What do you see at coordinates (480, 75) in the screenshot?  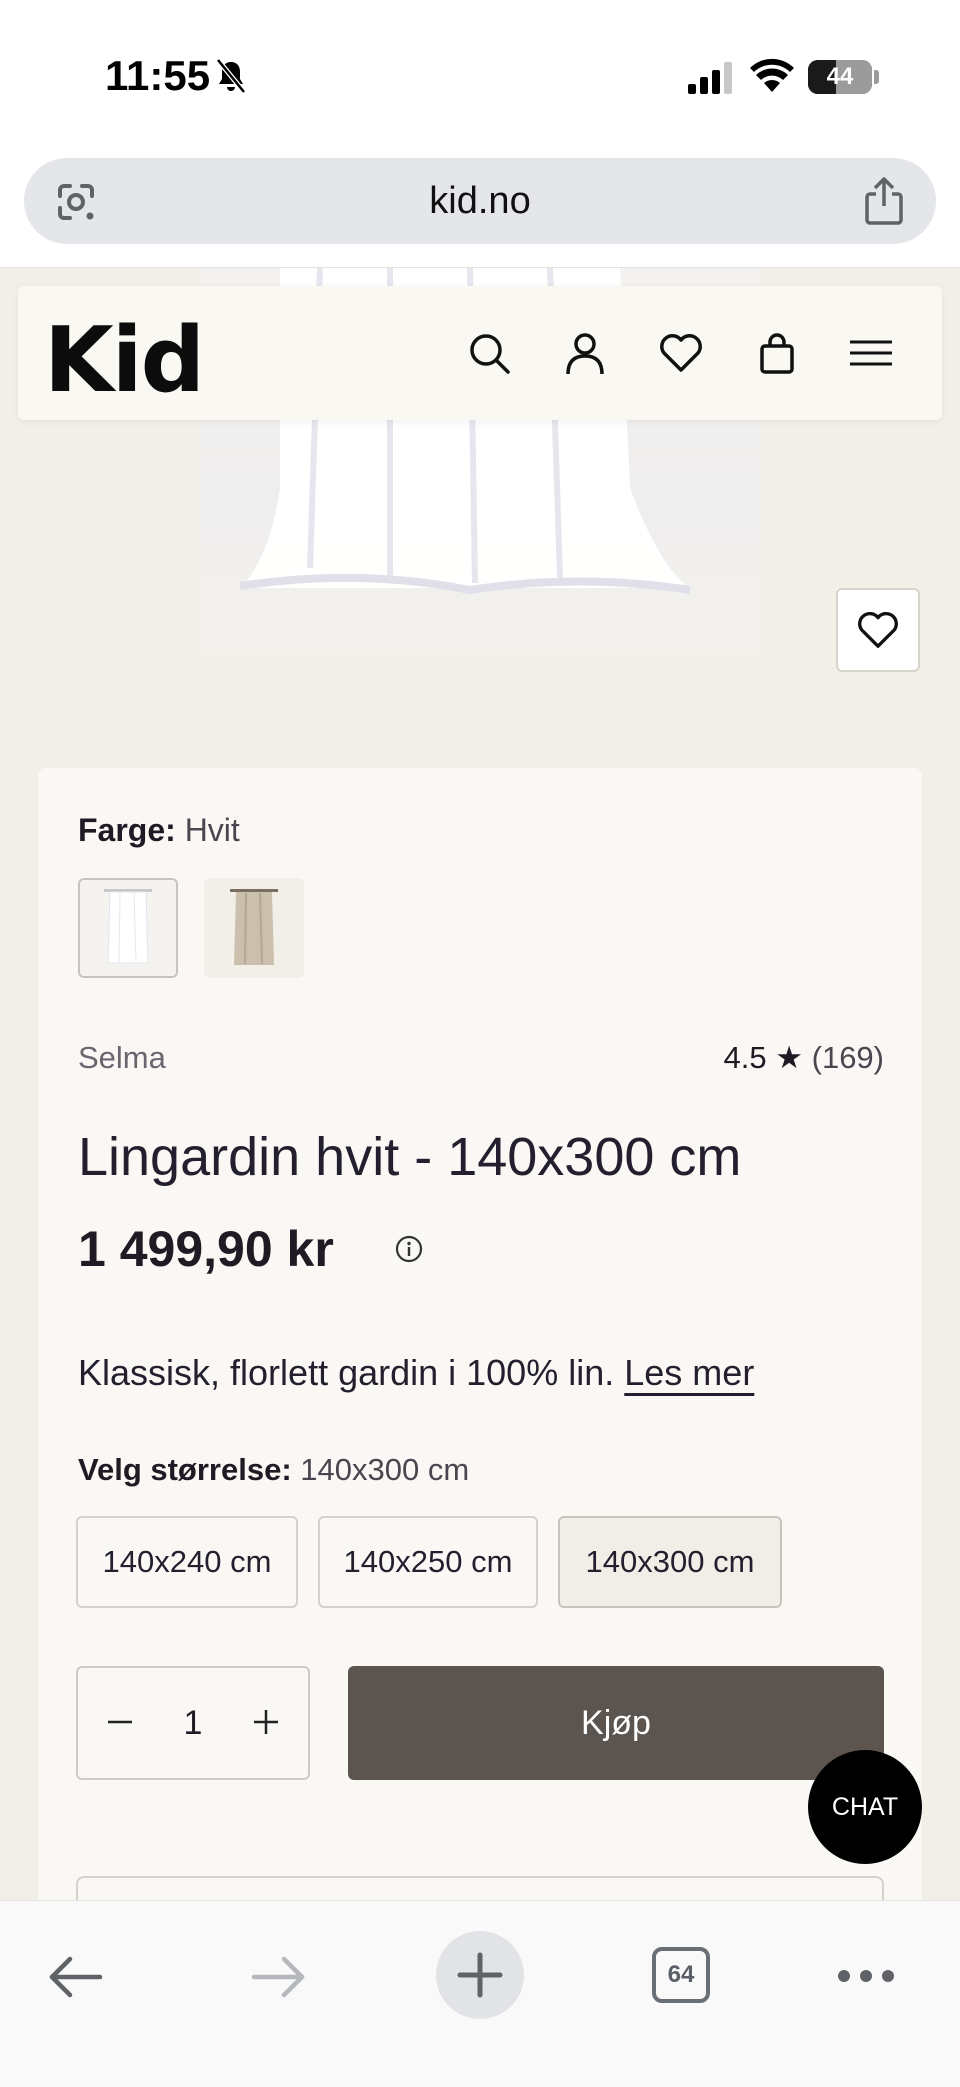 I see `status-bar: 11:55 44` at bounding box center [480, 75].